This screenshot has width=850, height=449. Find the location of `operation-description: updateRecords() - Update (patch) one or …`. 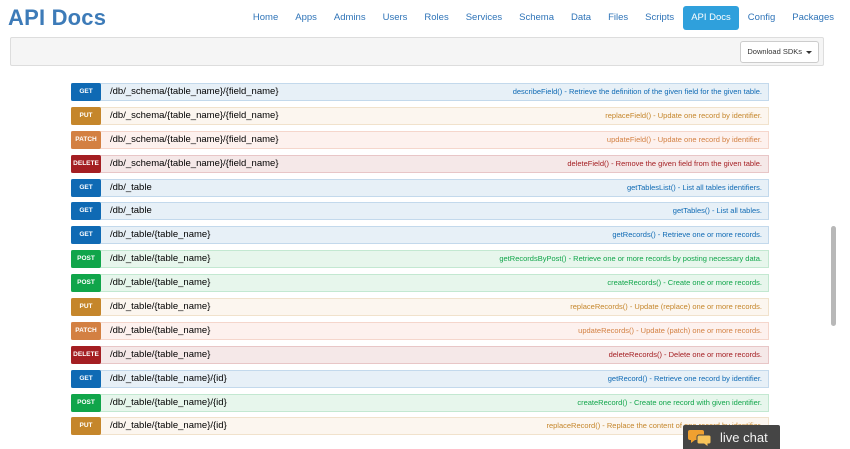

operation-description: updateRecords() - Update (patch) one or … is located at coordinates (670, 330).